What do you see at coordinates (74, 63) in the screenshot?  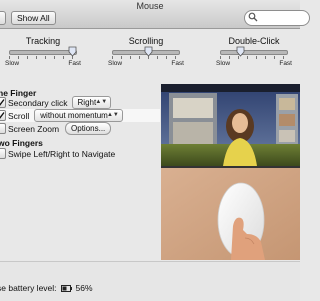 I see `tracking-max-label: Fast` at bounding box center [74, 63].